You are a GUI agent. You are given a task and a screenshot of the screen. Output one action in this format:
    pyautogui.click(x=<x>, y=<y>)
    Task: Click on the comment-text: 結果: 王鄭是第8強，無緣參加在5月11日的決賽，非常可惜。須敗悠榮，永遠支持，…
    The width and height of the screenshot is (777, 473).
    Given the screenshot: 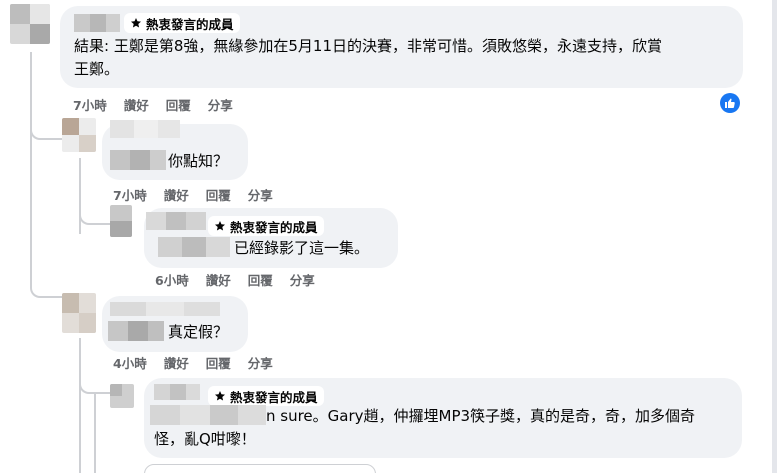 What is the action you would take?
    pyautogui.click(x=404, y=58)
    